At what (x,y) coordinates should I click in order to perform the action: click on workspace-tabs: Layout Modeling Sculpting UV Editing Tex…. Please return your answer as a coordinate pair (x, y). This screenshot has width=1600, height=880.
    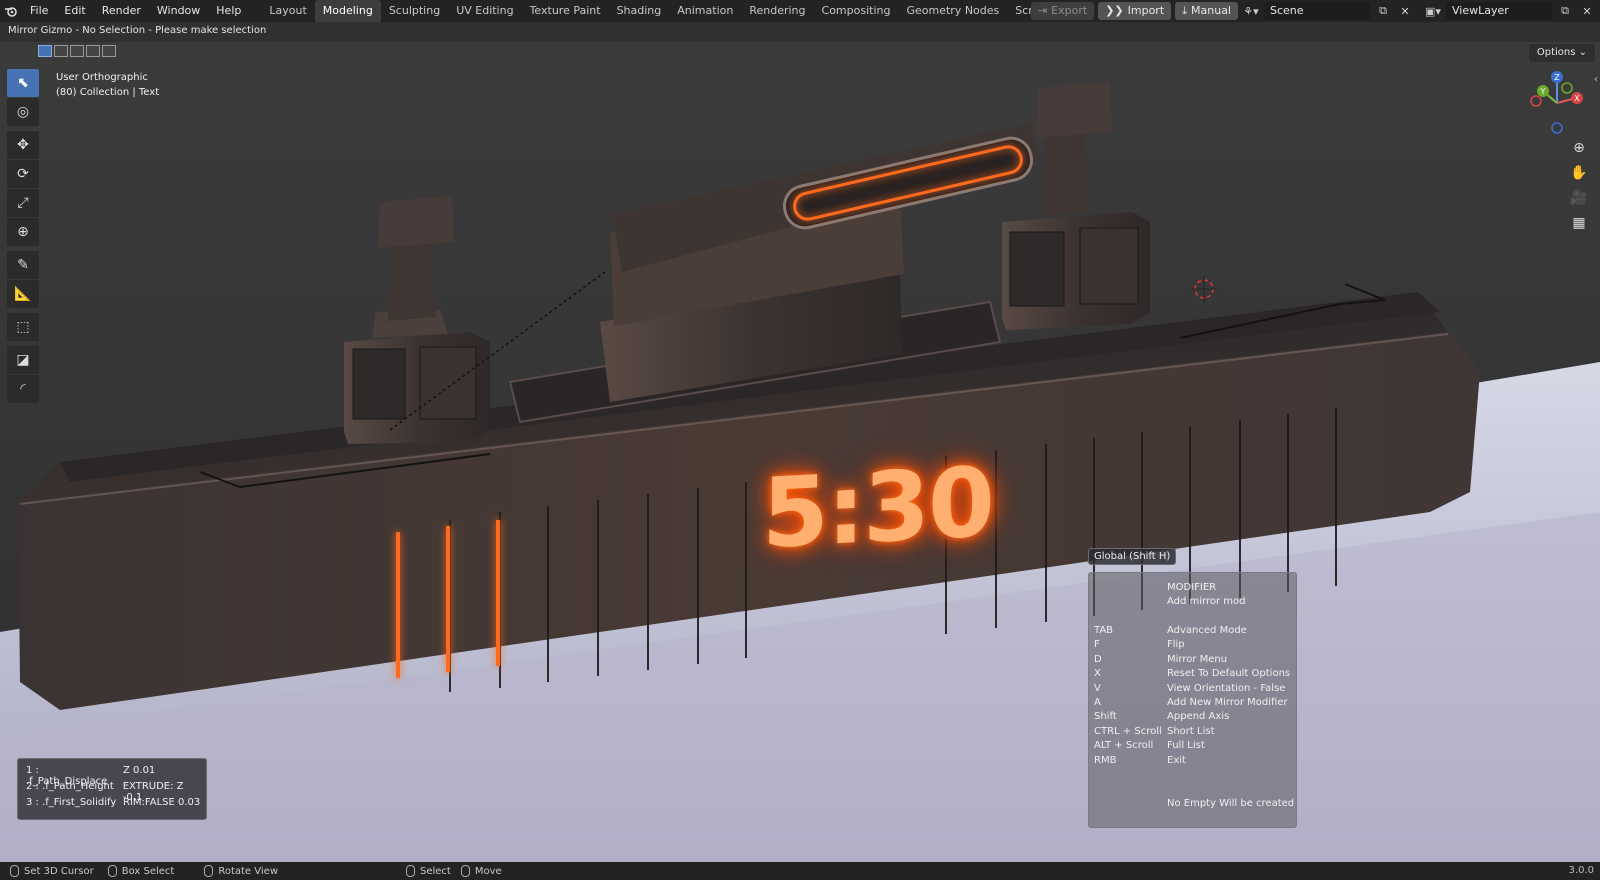
    Looking at the image, I should click on (678, 11).